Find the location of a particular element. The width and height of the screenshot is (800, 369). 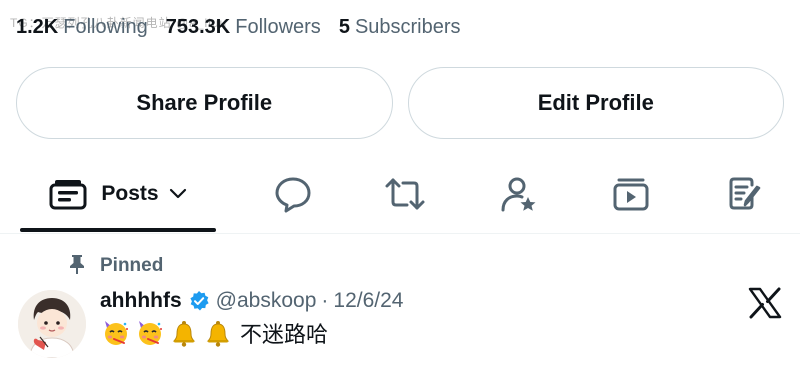

tab-highlights is located at coordinates (519, 194).